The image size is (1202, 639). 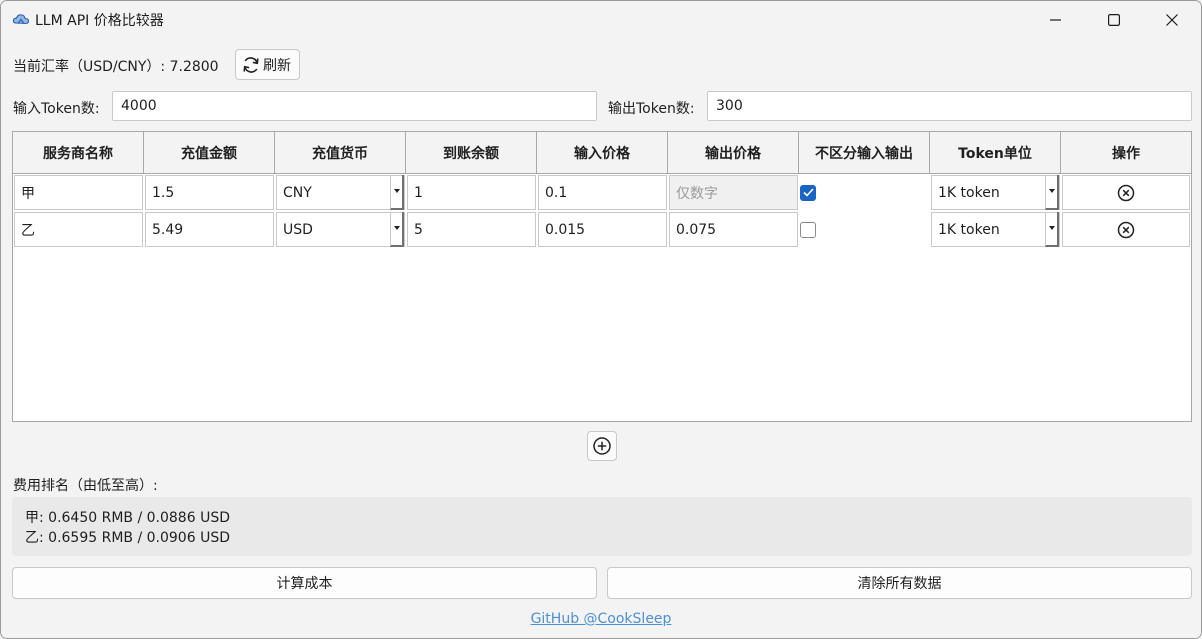 What do you see at coordinates (209, 192) in the screenshot?
I see `amount-field: 1.5` at bounding box center [209, 192].